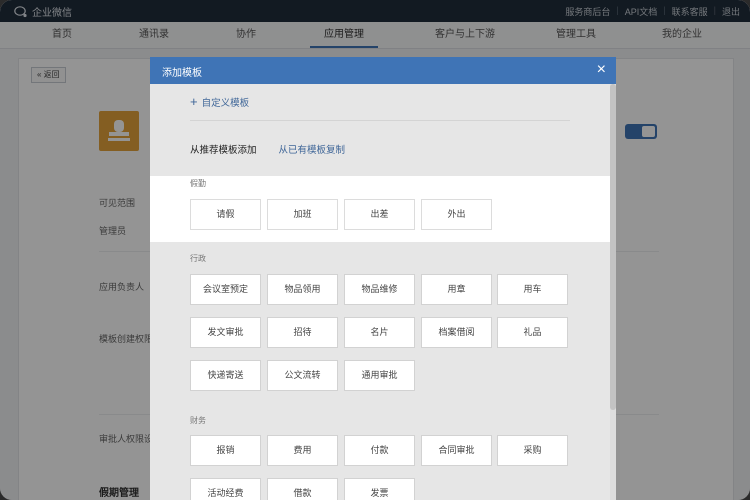 The image size is (750, 500). Describe the element at coordinates (225, 375) in the screenshot. I see `template-express-delivery: 快递寄送` at that location.